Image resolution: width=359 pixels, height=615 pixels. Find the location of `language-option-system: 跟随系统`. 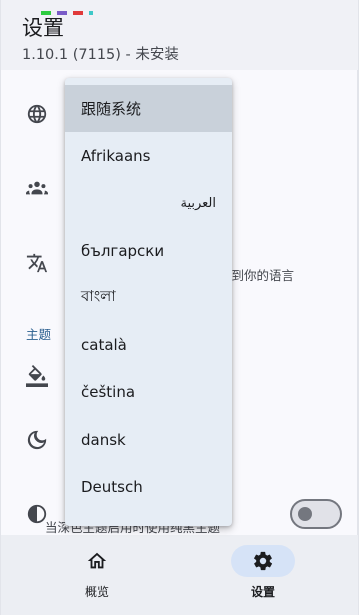

language-option-system: 跟随系统 is located at coordinates (148, 109).